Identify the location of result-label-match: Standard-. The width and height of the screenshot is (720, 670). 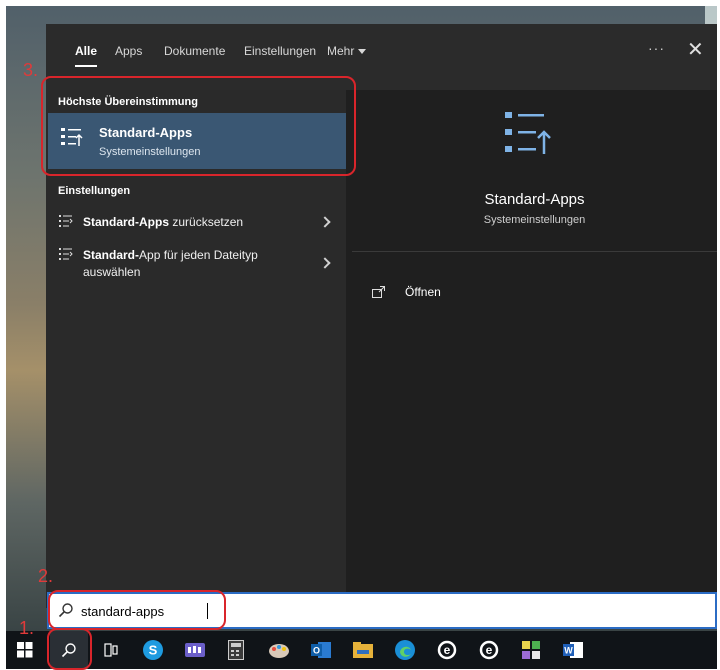
(111, 255).